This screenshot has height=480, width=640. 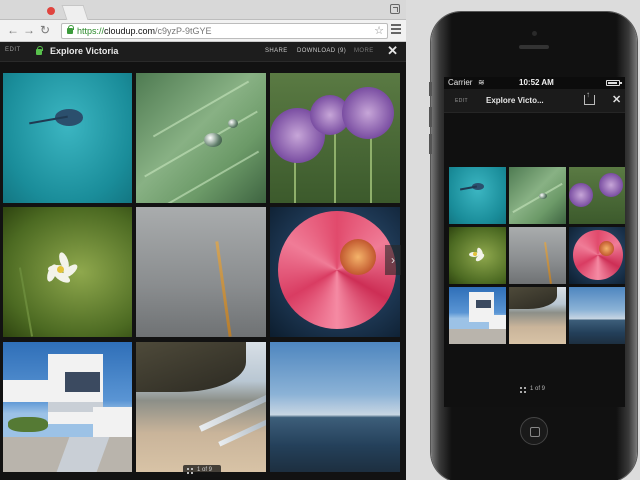 I want to click on status-time: 10:52 AM, so click(x=536, y=82).